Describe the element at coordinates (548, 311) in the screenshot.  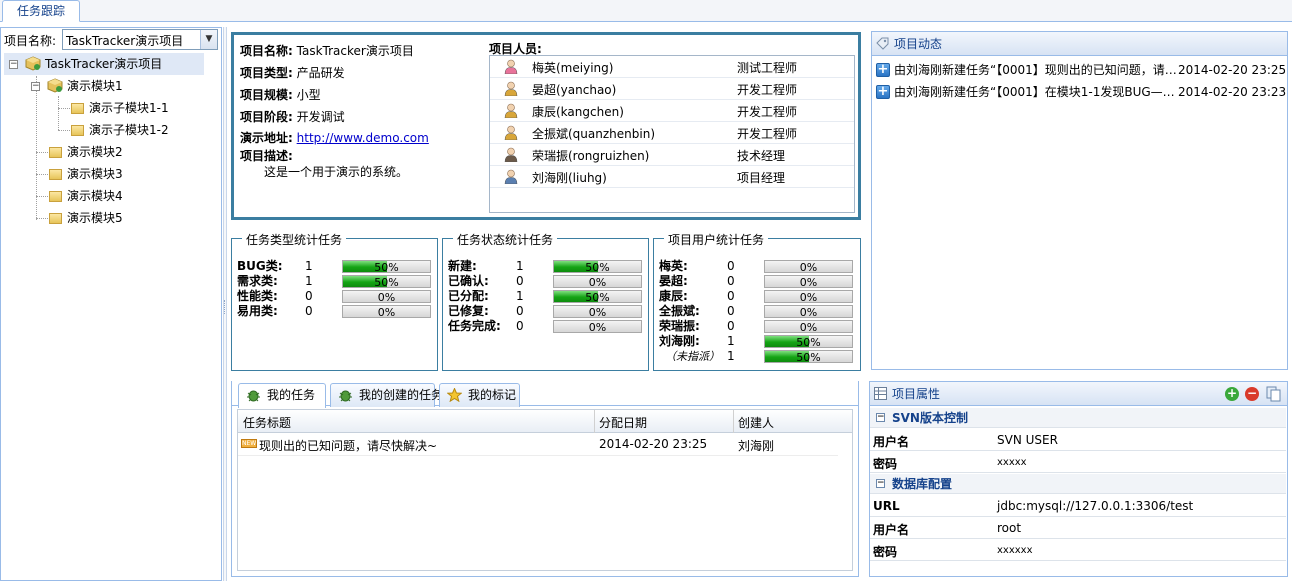
I see `stat-row: 已修复: 0 0%` at that location.